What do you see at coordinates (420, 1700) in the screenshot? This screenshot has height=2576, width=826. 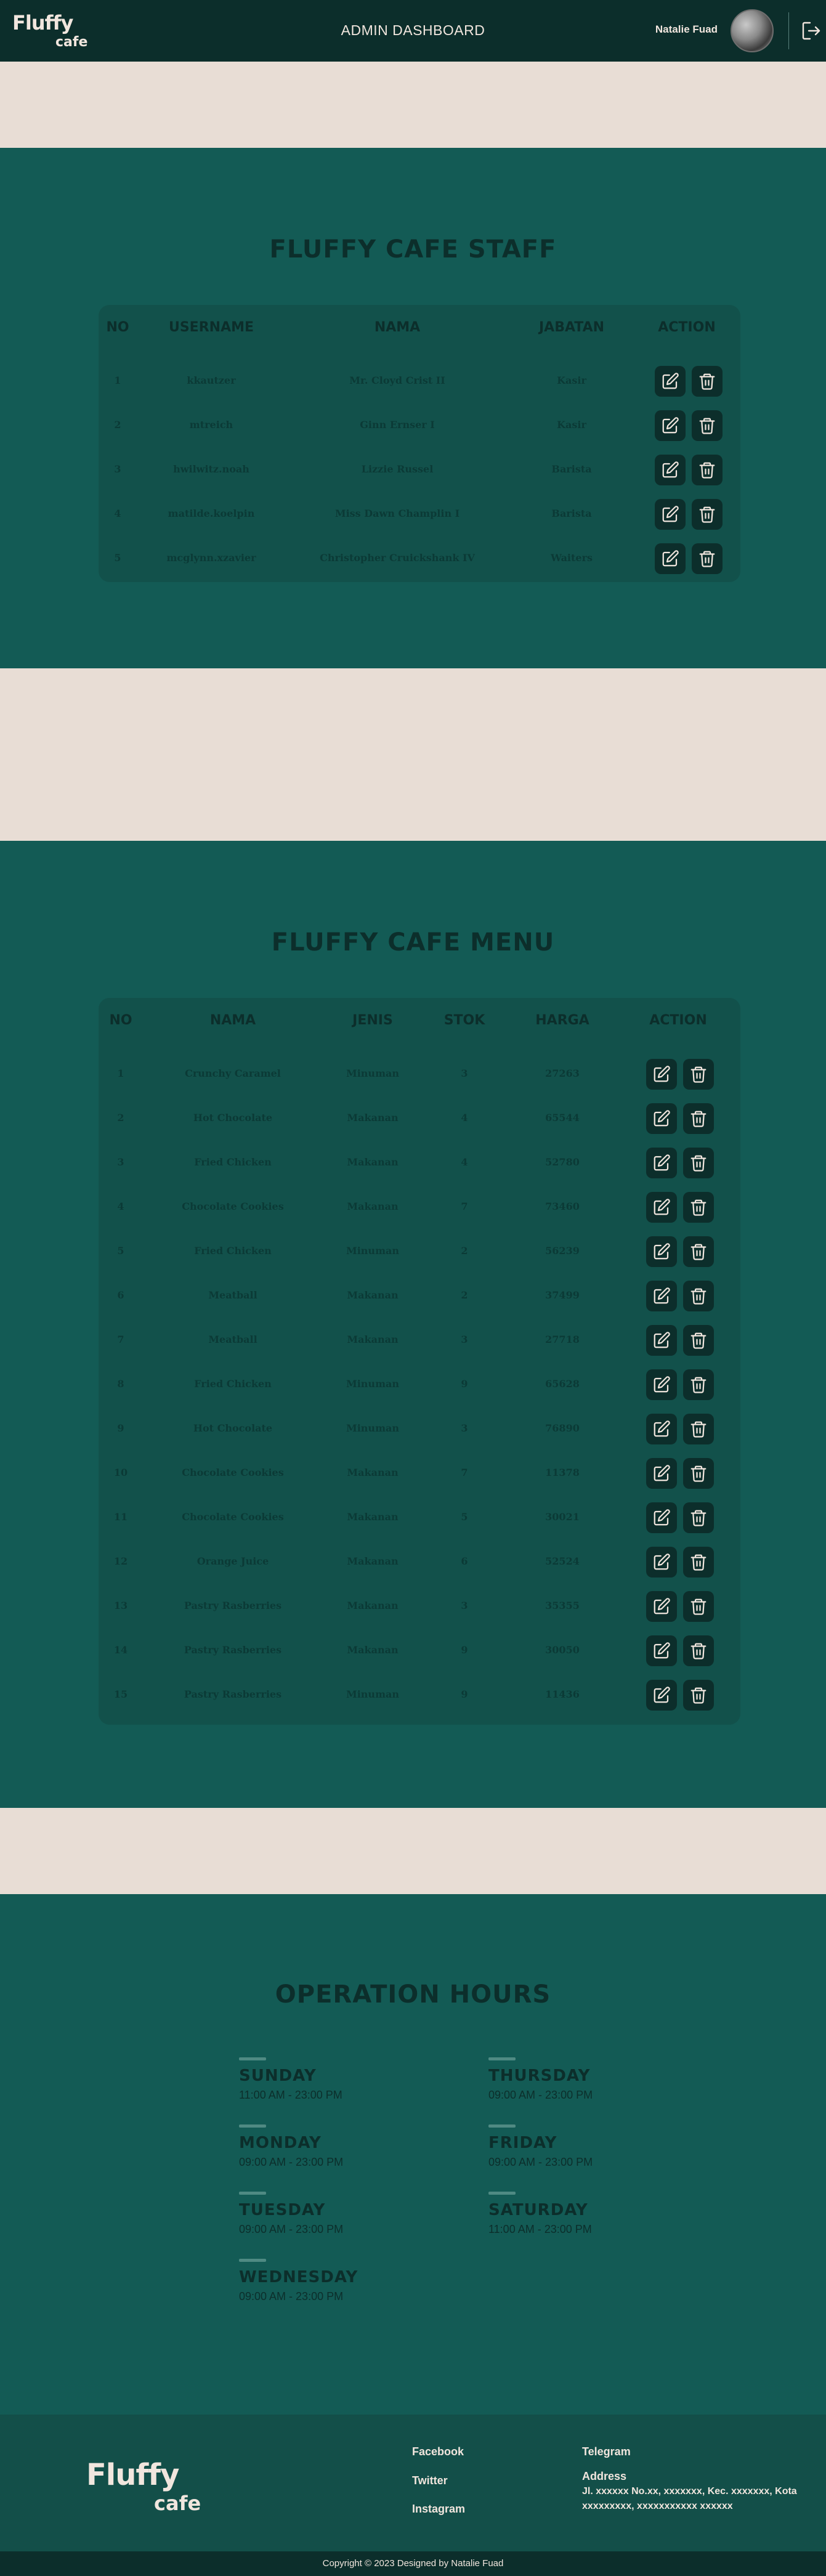 I see `table-row: 15 Pastry Rasberries Minuman 9 11436` at bounding box center [420, 1700].